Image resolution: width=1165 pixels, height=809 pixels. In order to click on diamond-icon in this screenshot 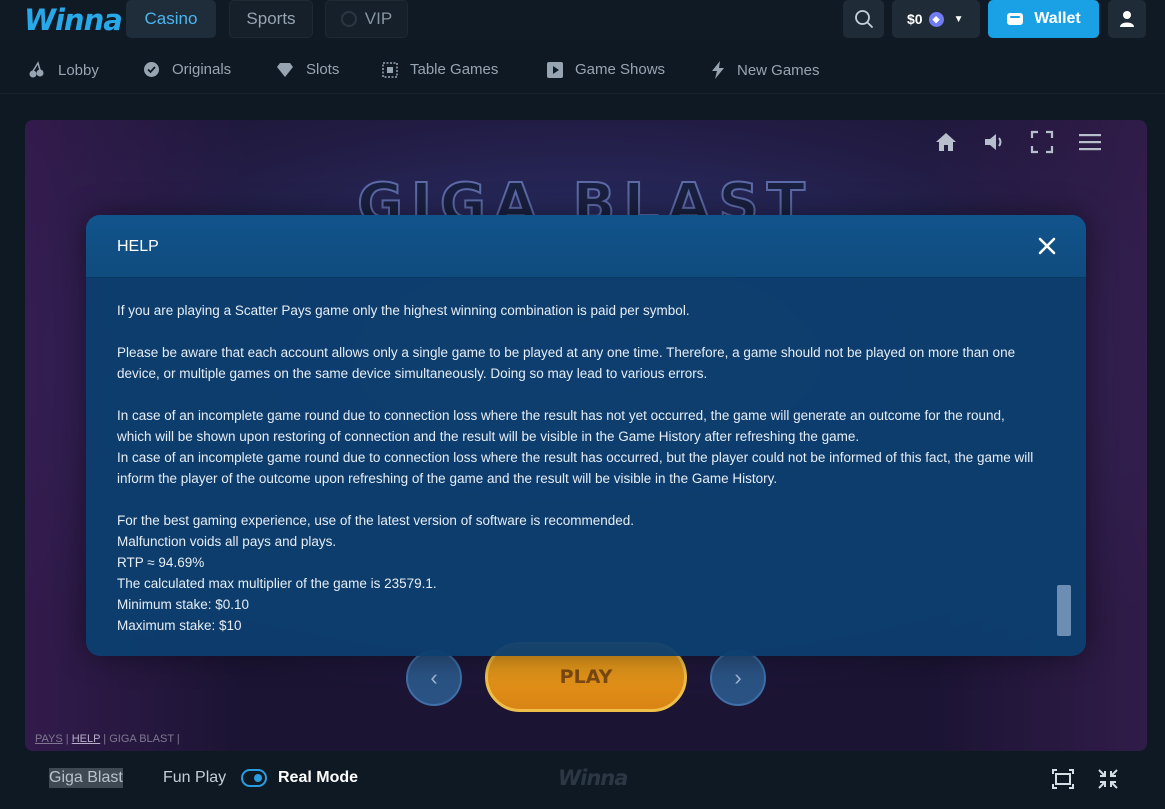, I will do `click(285, 69)`.